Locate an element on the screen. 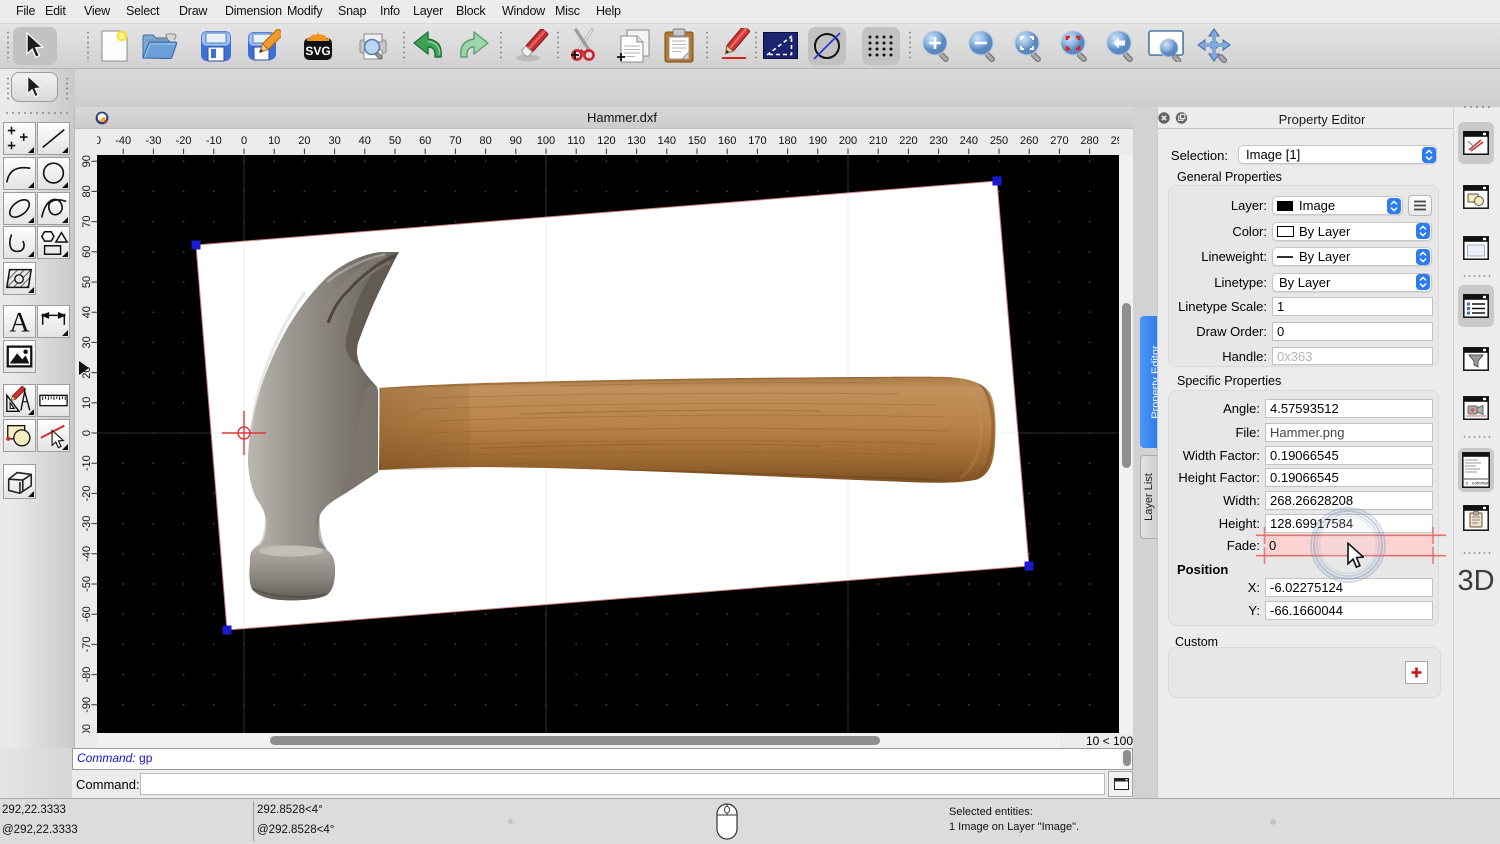 The height and width of the screenshot is (844, 1500). svg-text: 100 is located at coordinates (546, 141).